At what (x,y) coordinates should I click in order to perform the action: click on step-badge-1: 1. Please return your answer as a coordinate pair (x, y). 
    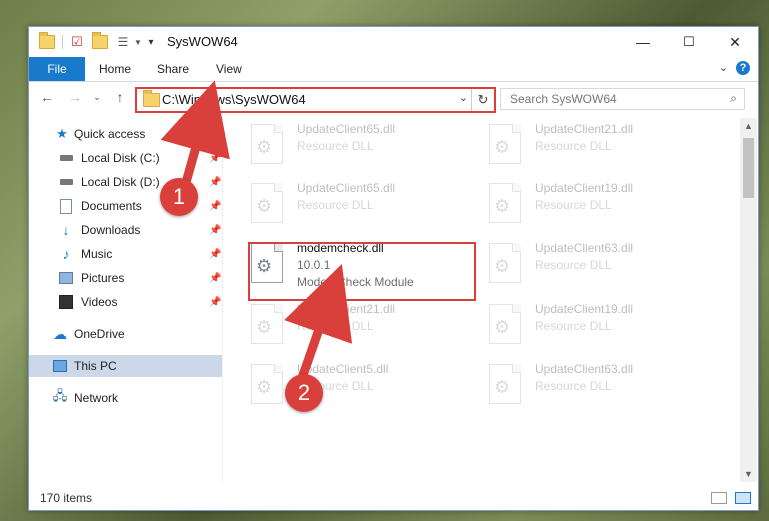
    Looking at the image, I should click on (179, 197).